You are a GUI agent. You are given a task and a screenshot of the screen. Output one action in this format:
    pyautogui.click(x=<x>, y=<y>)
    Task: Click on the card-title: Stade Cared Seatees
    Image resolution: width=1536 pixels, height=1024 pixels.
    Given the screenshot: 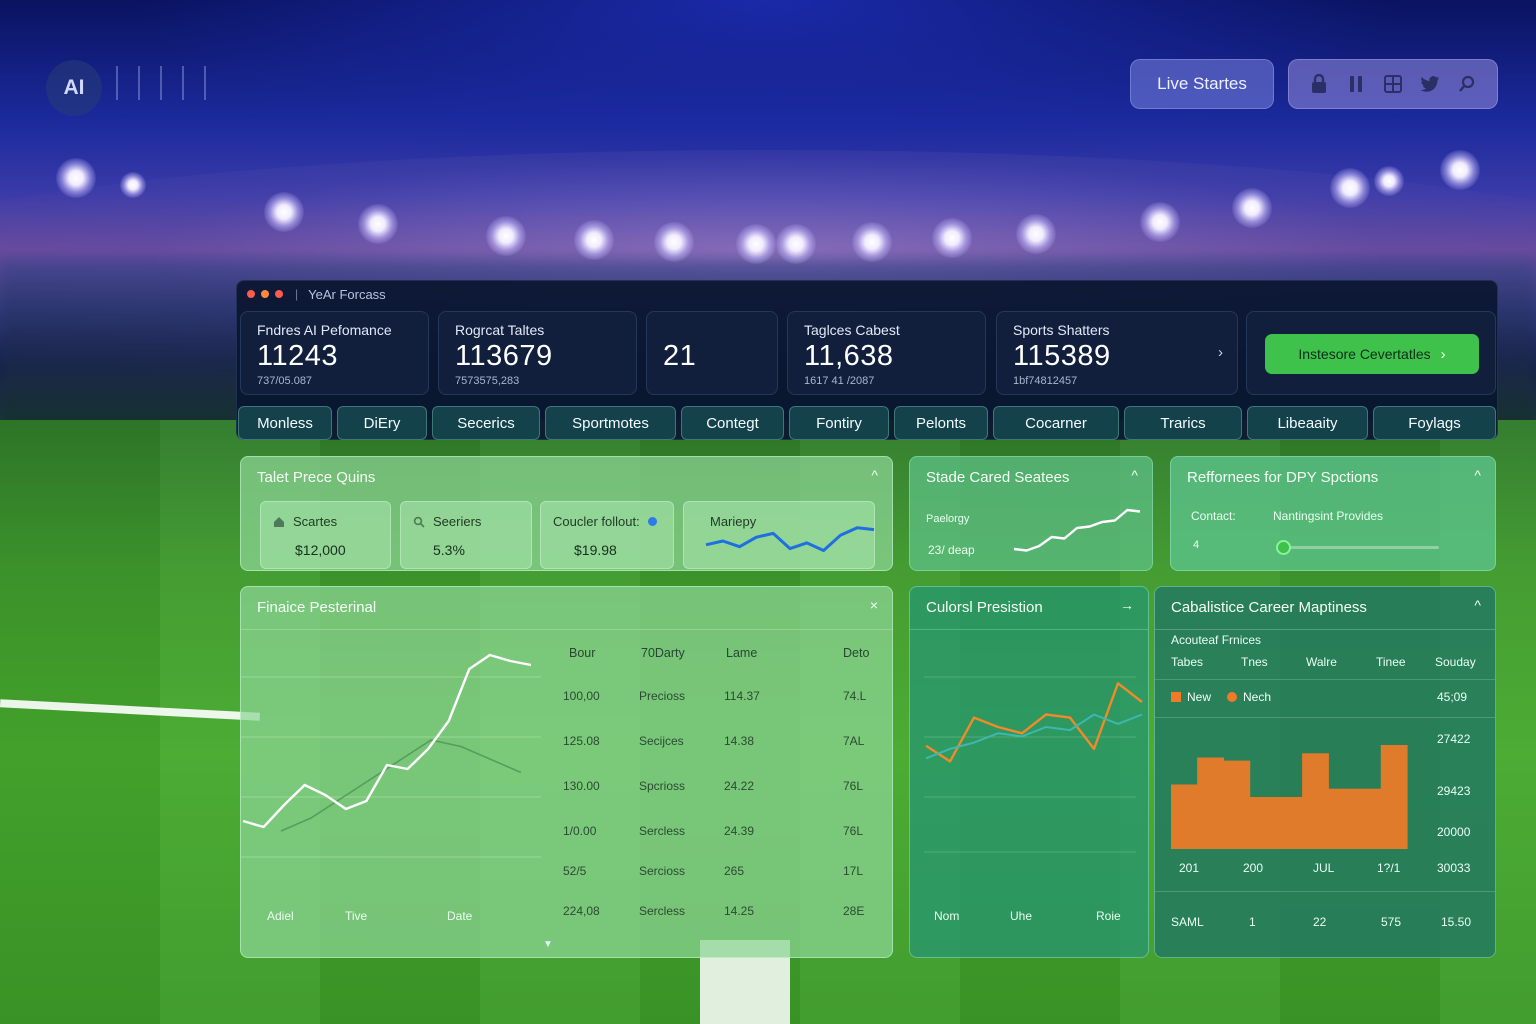 What is the action you would take?
    pyautogui.click(x=998, y=477)
    